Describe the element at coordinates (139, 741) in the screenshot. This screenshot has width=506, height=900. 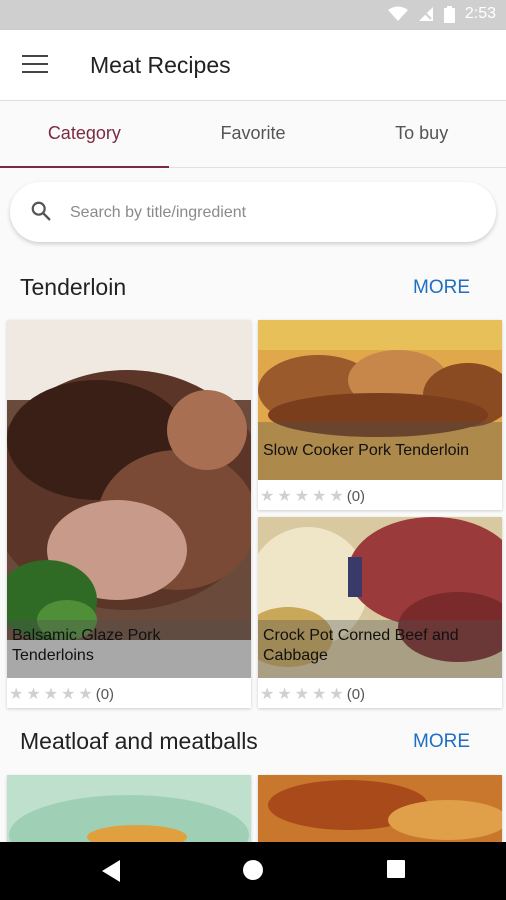
I see `section-title-meatloaf: Meatloaf and meatballs` at that location.